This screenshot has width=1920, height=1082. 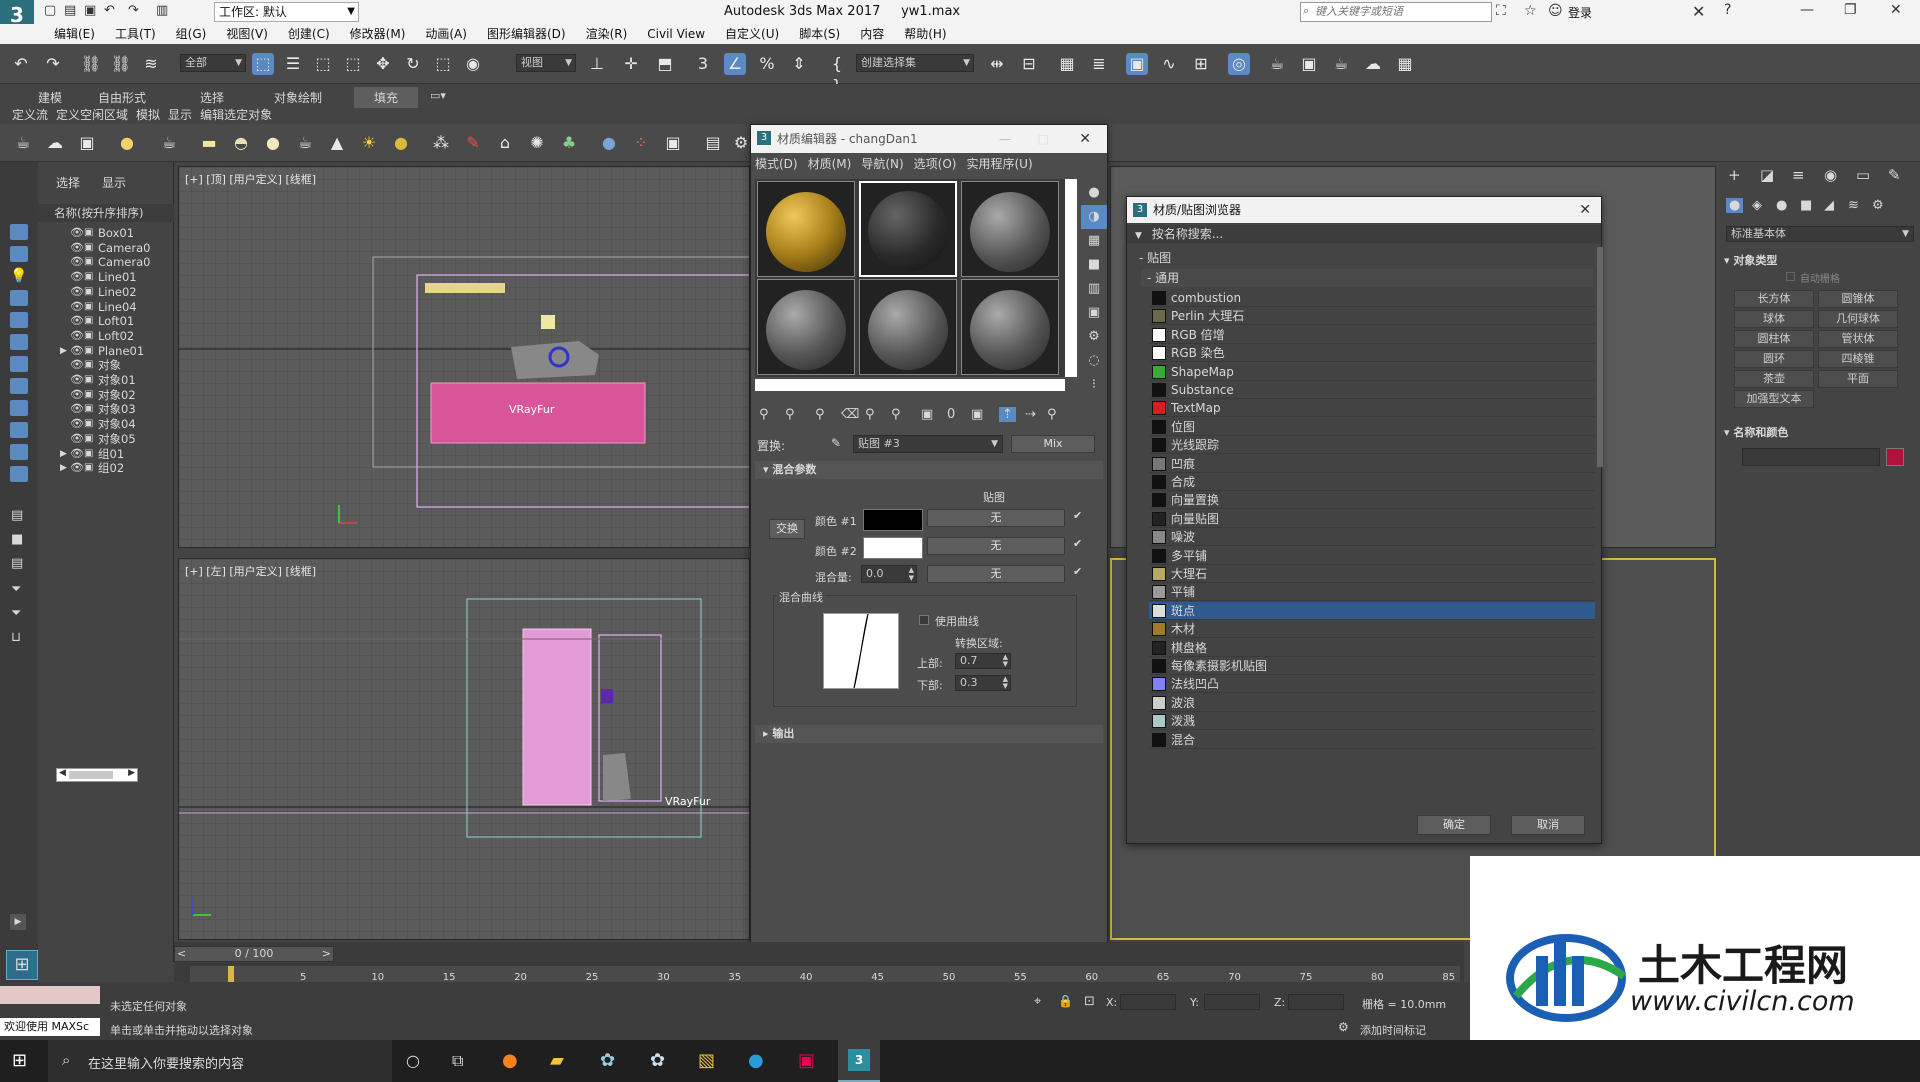 I want to click on reset-map-icon: ⌫, so click(x=850, y=414).